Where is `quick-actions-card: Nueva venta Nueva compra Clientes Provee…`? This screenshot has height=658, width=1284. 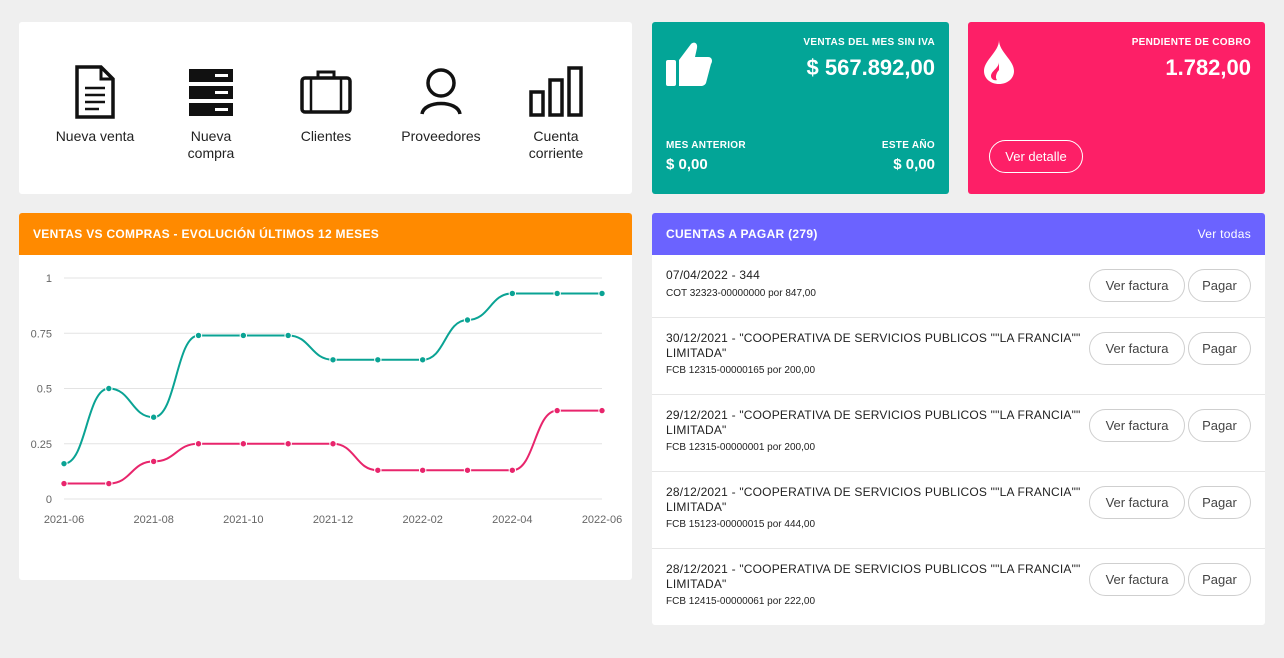
quick-actions-card: Nueva venta Nueva compra Clientes Provee… is located at coordinates (325, 108).